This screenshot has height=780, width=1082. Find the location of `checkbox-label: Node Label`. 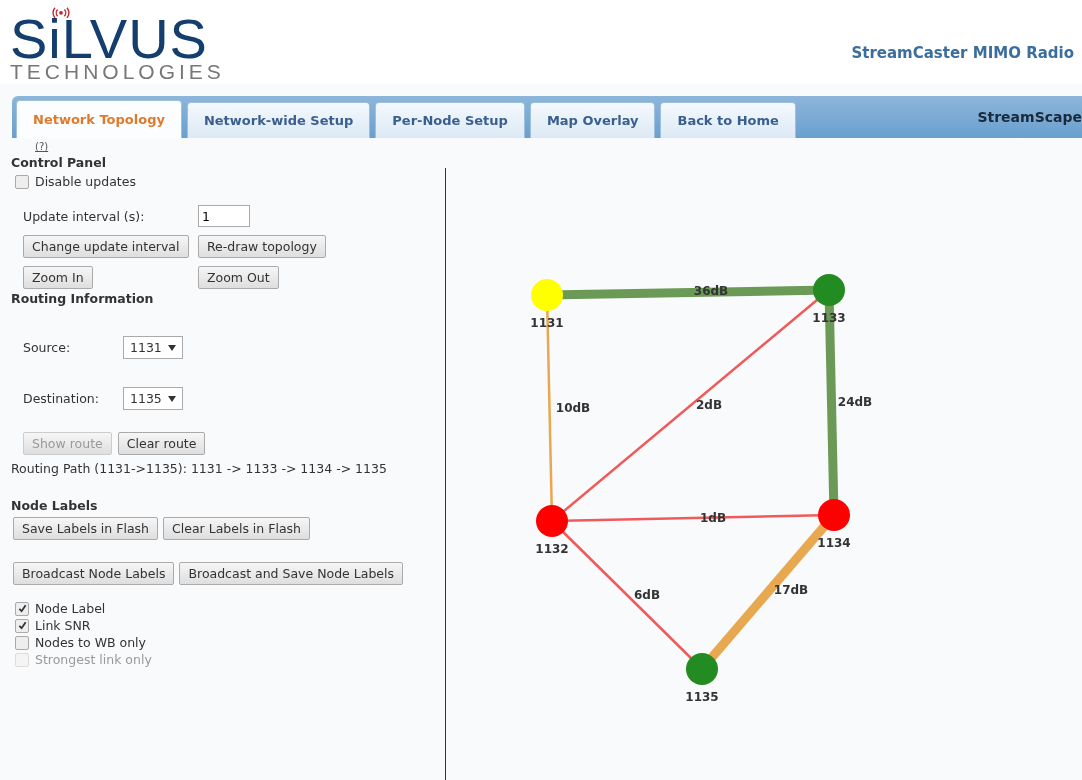

checkbox-label: Node Label is located at coordinates (70, 608).